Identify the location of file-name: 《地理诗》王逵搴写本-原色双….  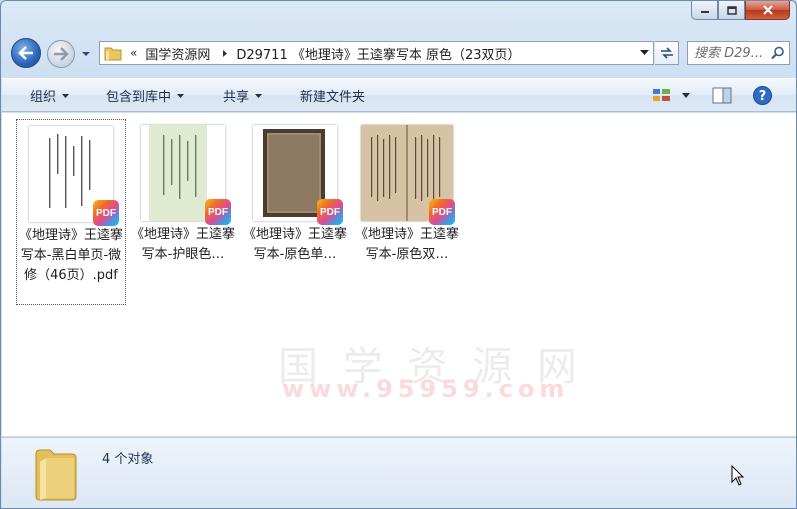
(406, 244).